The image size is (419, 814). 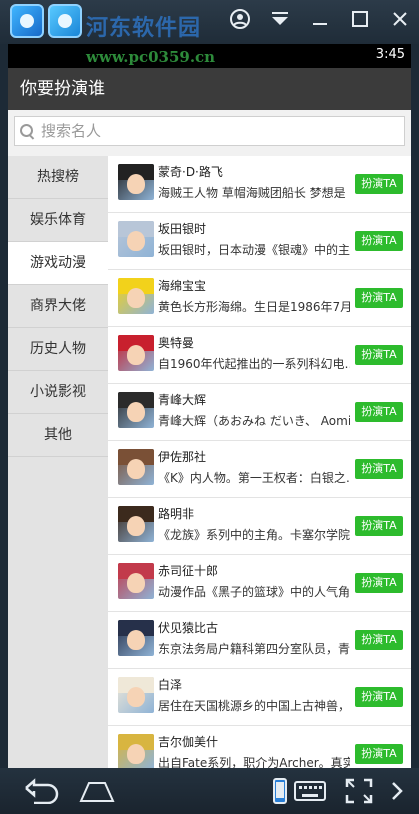 I want to click on user-icon, so click(x=240, y=19).